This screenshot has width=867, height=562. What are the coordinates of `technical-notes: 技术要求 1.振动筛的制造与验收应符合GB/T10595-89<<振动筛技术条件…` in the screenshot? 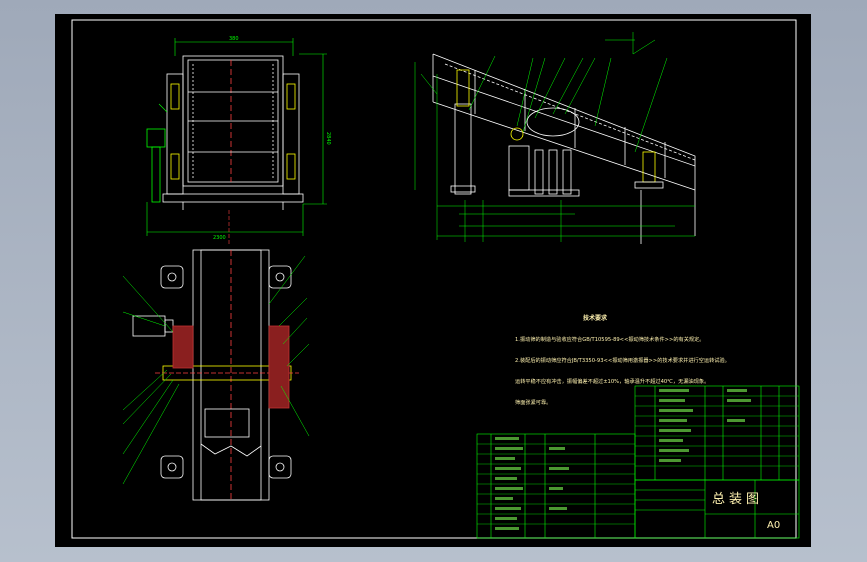 It's located at (630, 361).